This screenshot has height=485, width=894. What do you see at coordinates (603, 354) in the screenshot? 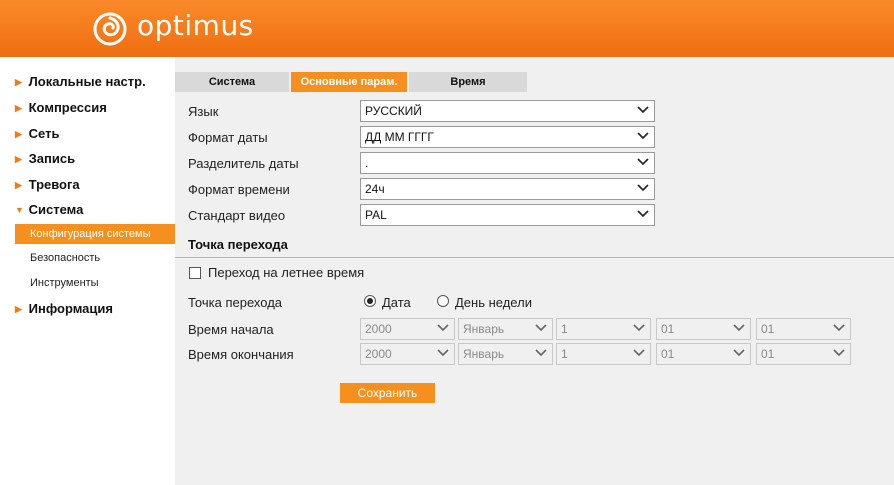
I see `end-day-select: 1` at bounding box center [603, 354].